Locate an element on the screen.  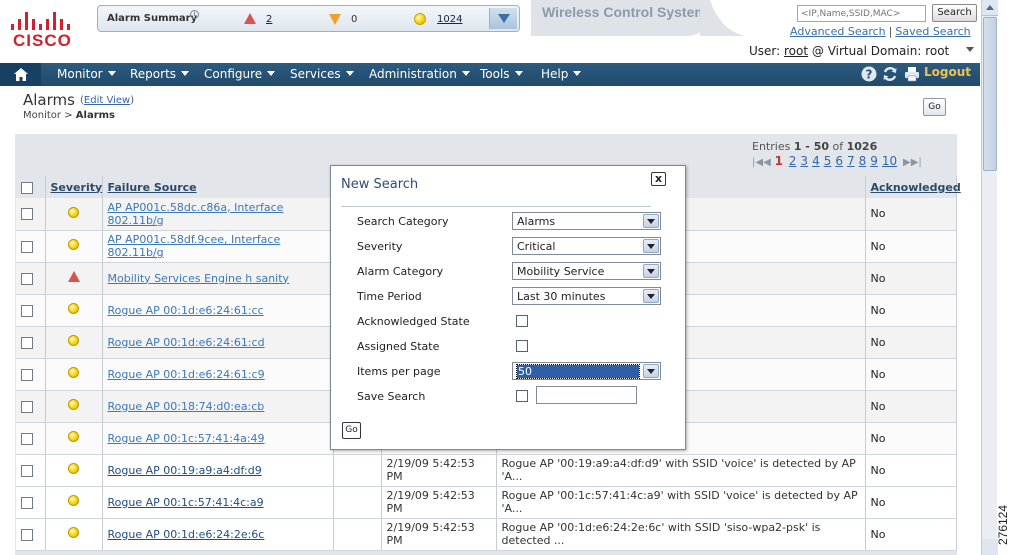
failure-source-link: Mobility Services Engine h sanity is located at coordinates (199, 278).